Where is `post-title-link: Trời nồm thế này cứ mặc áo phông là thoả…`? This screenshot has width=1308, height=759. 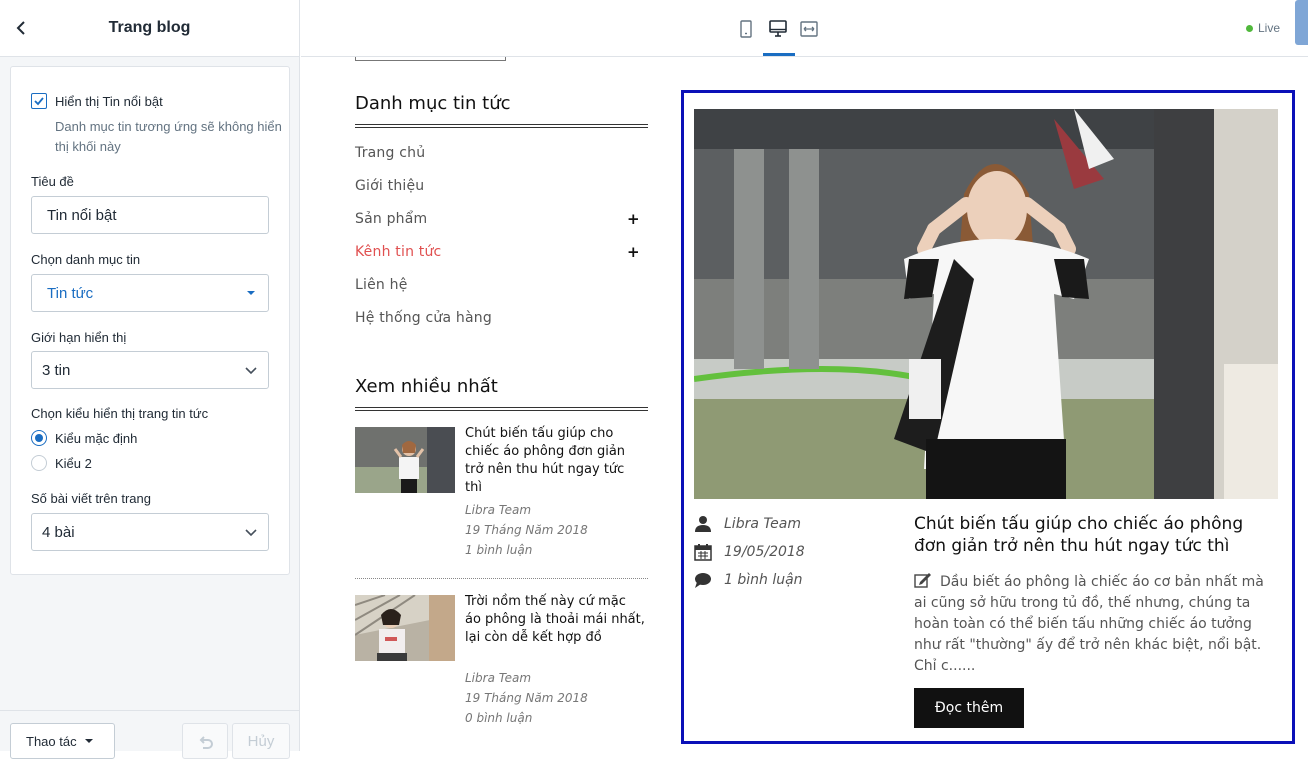
post-title-link: Trời nồm thế này cứ mặc áo phông là thoả… is located at coordinates (555, 620).